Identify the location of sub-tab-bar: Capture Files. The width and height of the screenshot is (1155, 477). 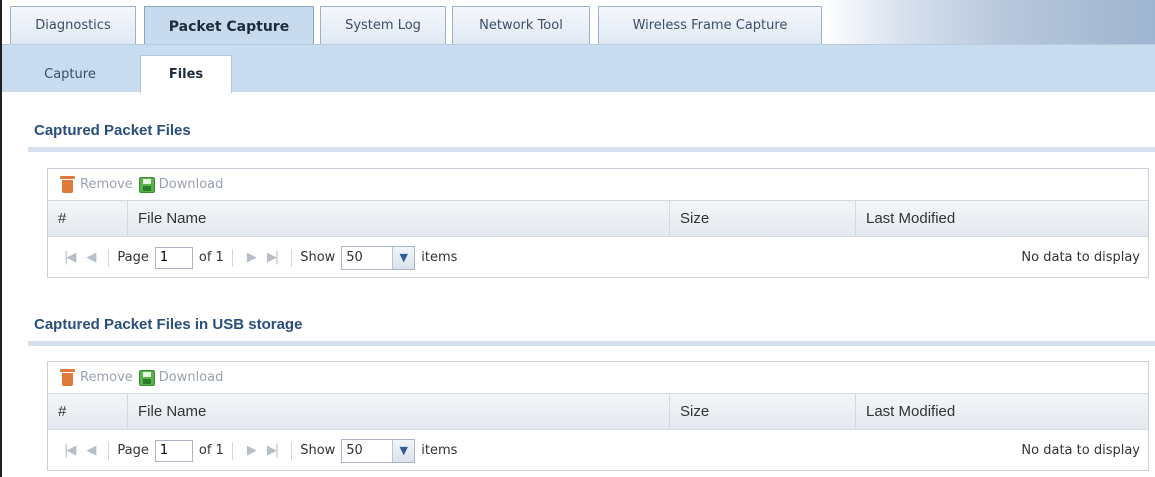
(578, 68).